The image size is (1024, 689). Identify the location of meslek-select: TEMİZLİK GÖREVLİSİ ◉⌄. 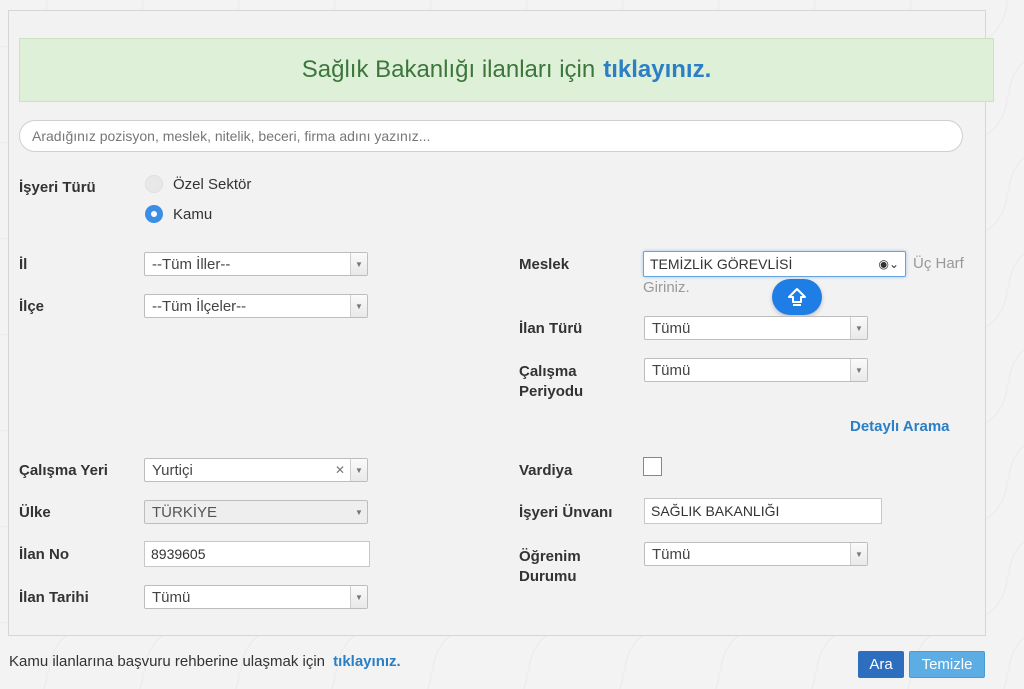
(774, 264).